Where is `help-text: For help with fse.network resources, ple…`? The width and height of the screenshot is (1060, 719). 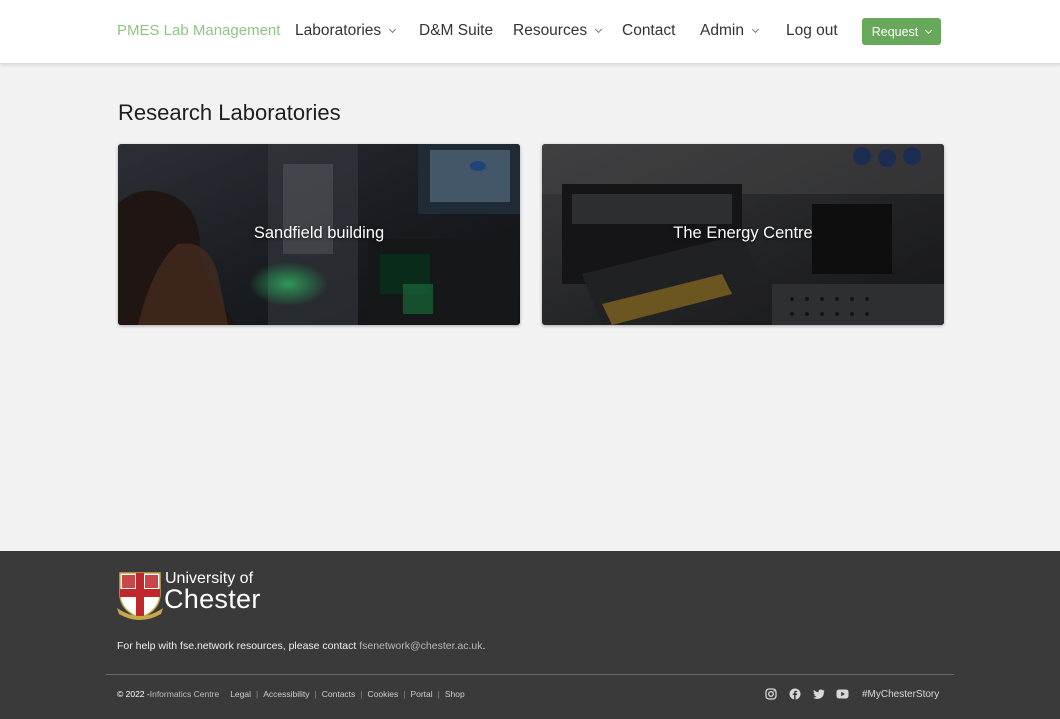
help-text: For help with fse.network resources, ple… is located at coordinates (301, 646).